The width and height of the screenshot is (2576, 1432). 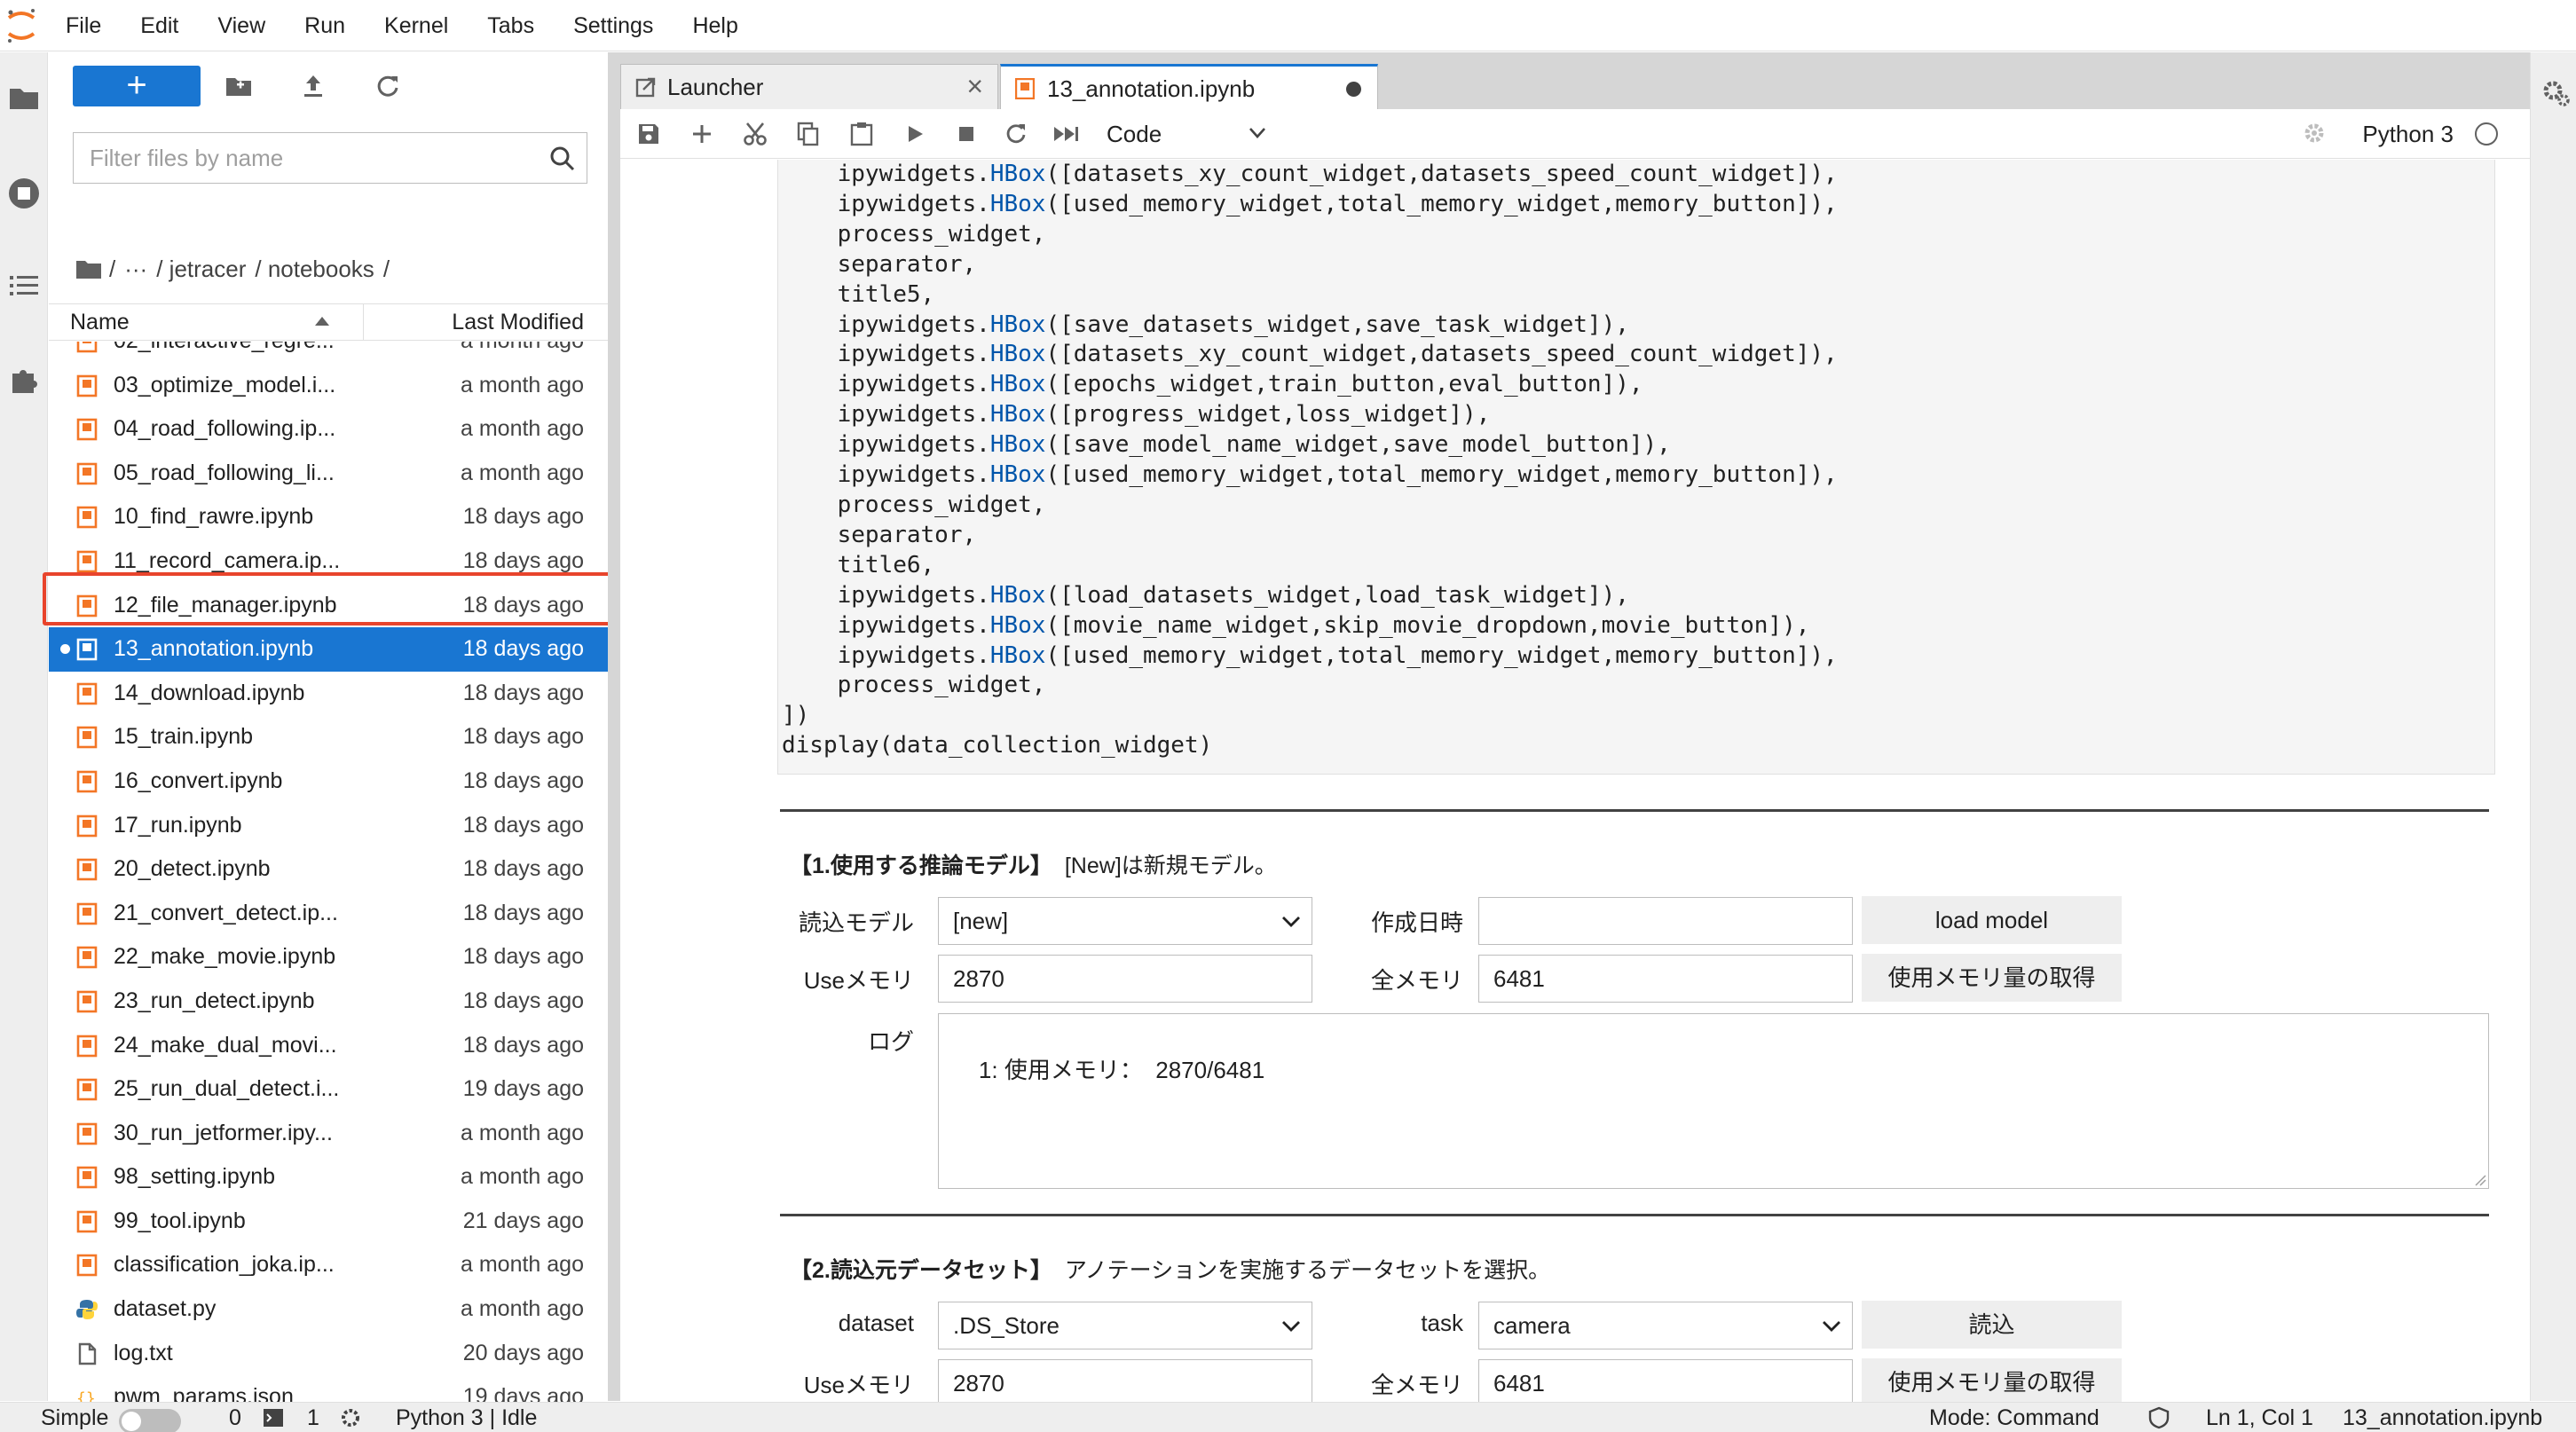 I want to click on menu-settings: Settings, so click(x=613, y=25).